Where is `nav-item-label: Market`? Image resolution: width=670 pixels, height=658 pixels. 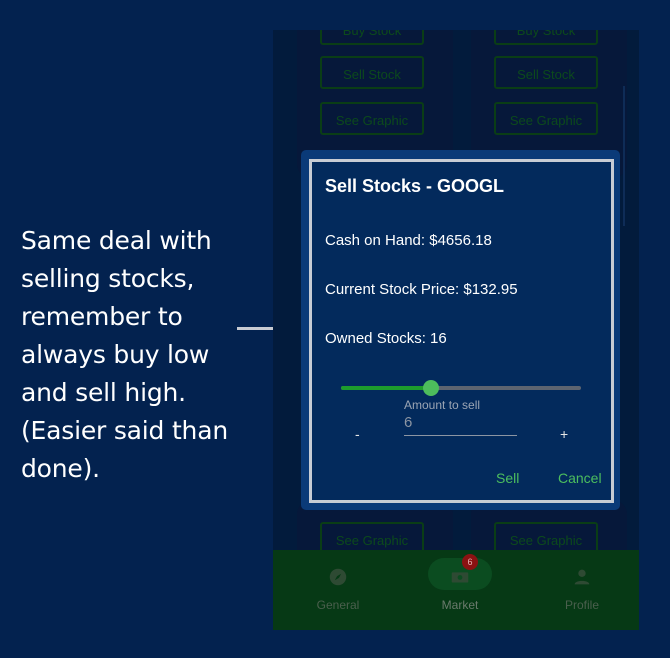
nav-item-label: Market is located at coordinates (460, 605).